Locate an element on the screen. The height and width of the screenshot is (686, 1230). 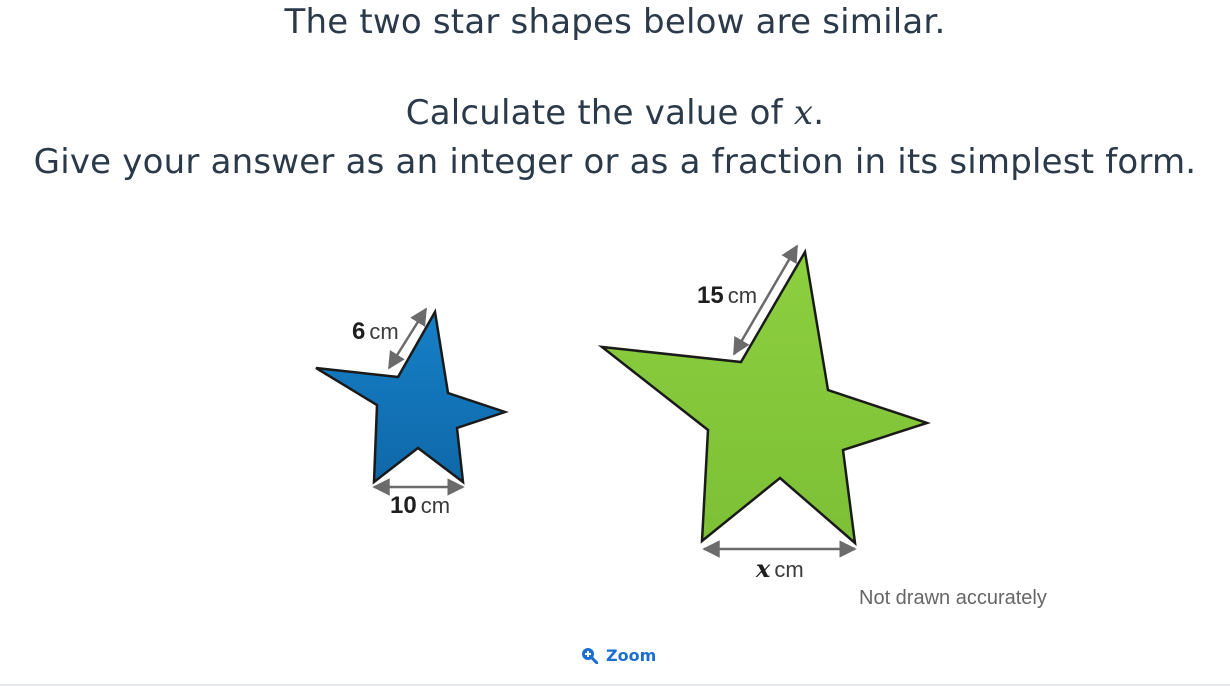
zoom-in-icon is located at coordinates (589, 655).